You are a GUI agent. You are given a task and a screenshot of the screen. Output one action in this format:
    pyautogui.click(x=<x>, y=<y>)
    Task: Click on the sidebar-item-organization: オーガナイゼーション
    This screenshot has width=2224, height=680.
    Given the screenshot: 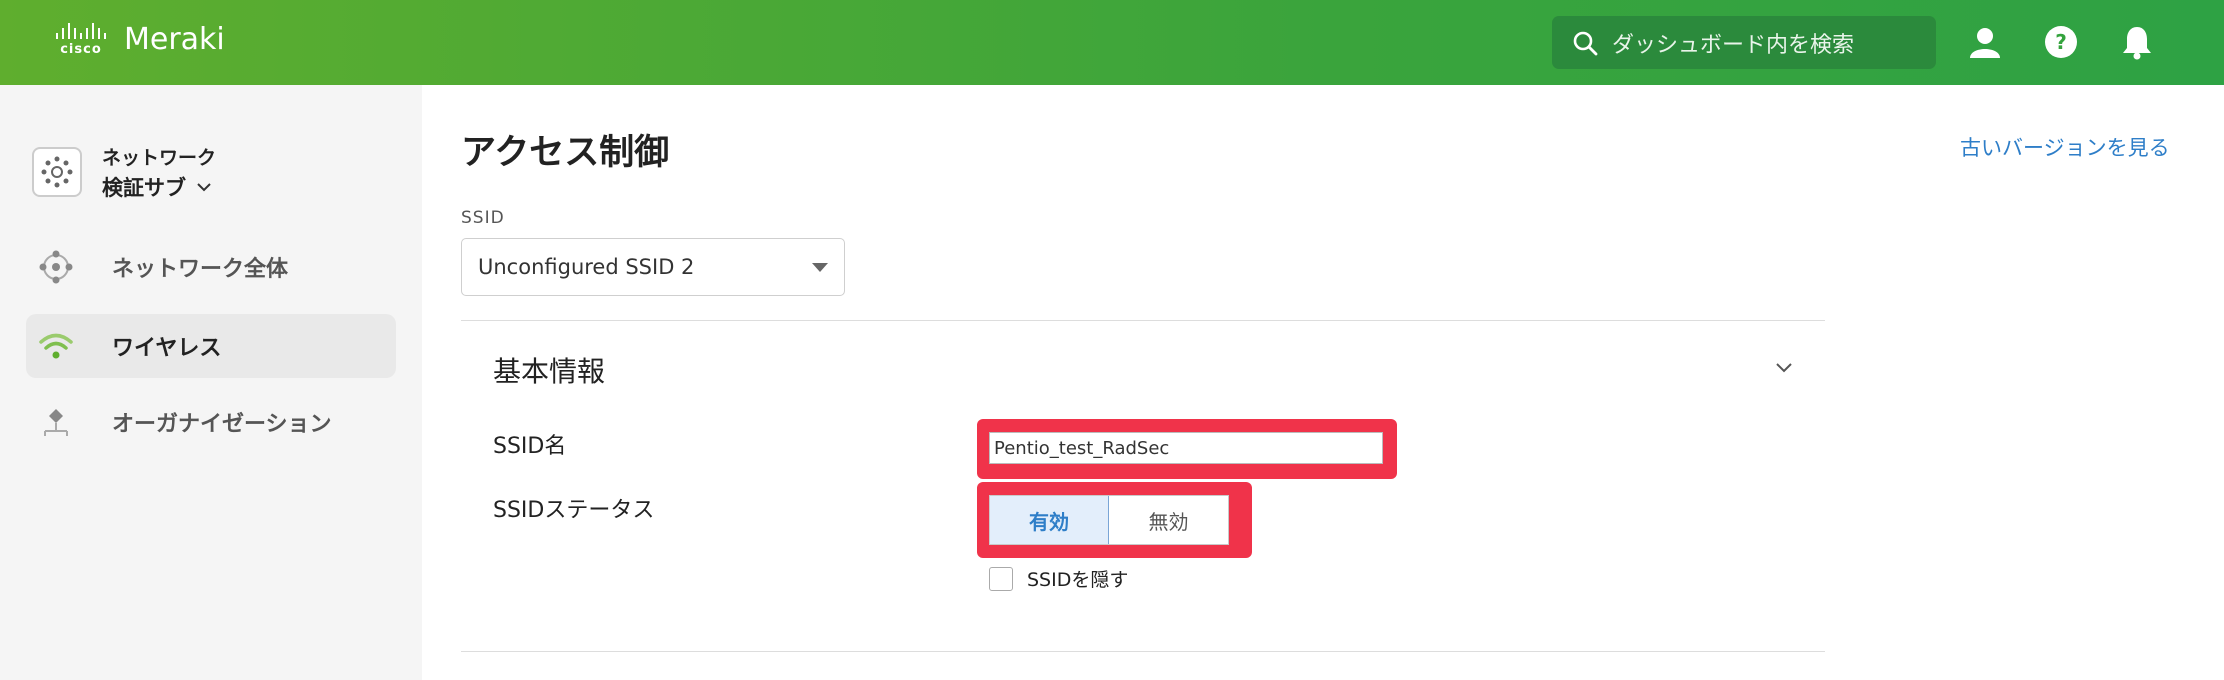 What is the action you would take?
    pyautogui.click(x=211, y=422)
    